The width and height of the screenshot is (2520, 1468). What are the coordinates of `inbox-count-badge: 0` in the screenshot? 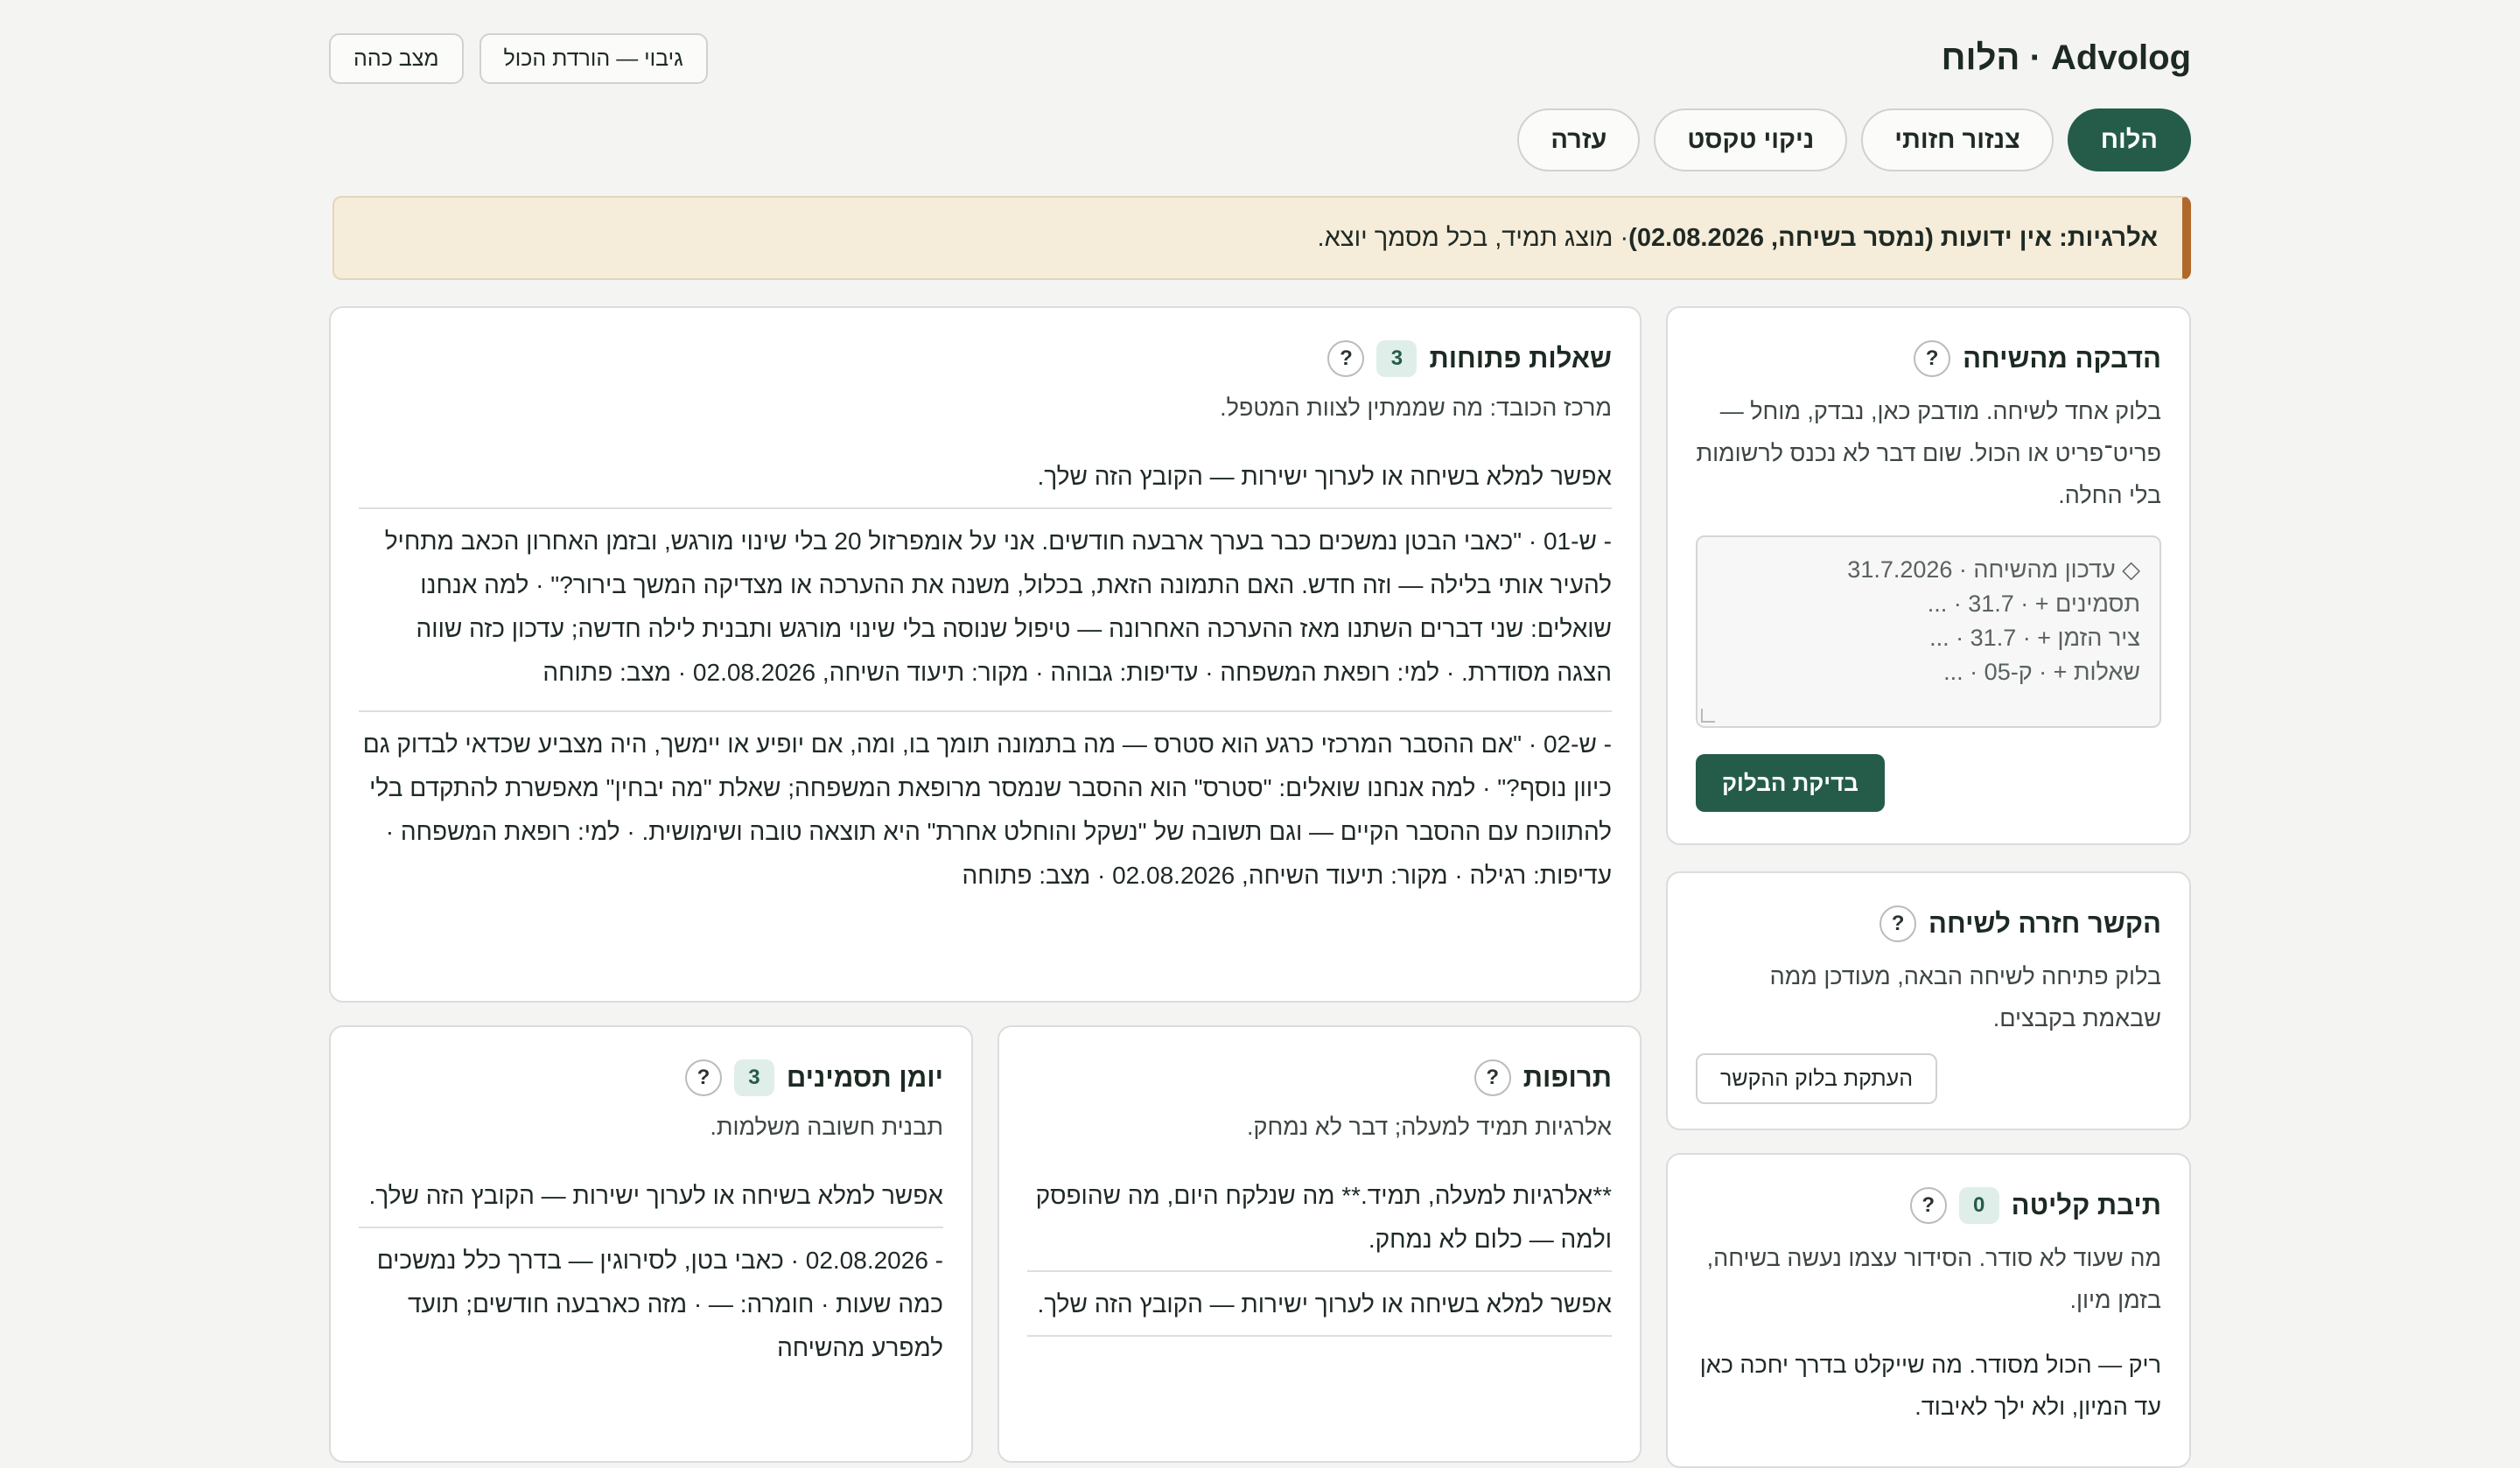 It's located at (1978, 1205).